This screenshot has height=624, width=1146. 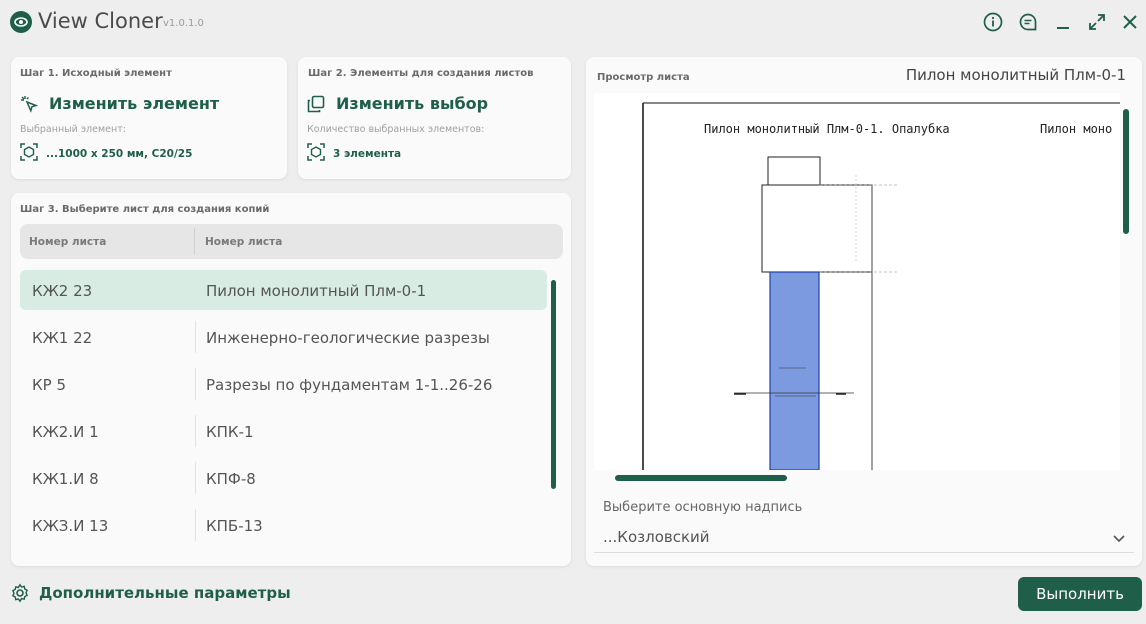 What do you see at coordinates (367, 154) in the screenshot?
I see `selected-count-value: 3 элемента` at bounding box center [367, 154].